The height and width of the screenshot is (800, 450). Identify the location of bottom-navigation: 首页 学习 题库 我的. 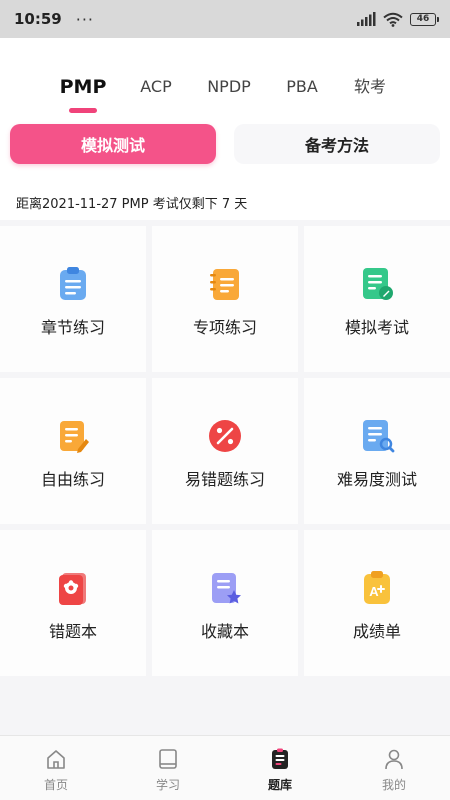
(225, 767).